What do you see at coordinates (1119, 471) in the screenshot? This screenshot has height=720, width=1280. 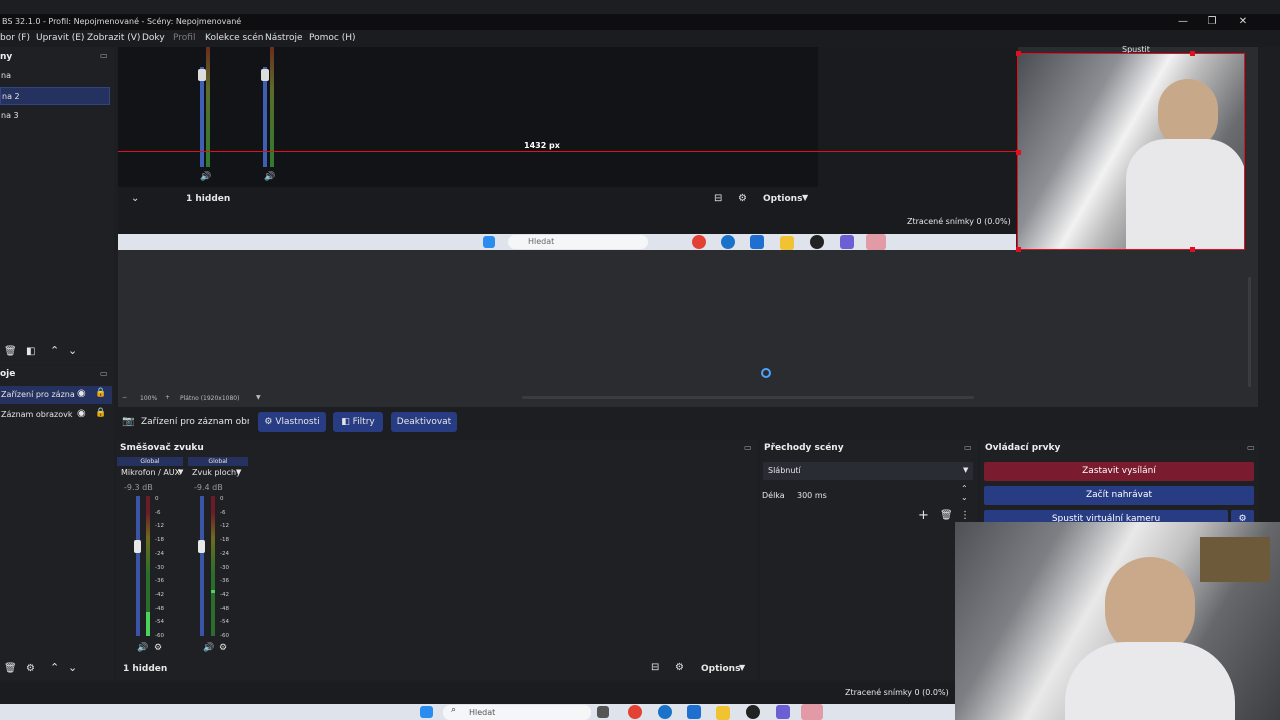 I see `stop-streaming-button: Zastavit vysílání` at bounding box center [1119, 471].